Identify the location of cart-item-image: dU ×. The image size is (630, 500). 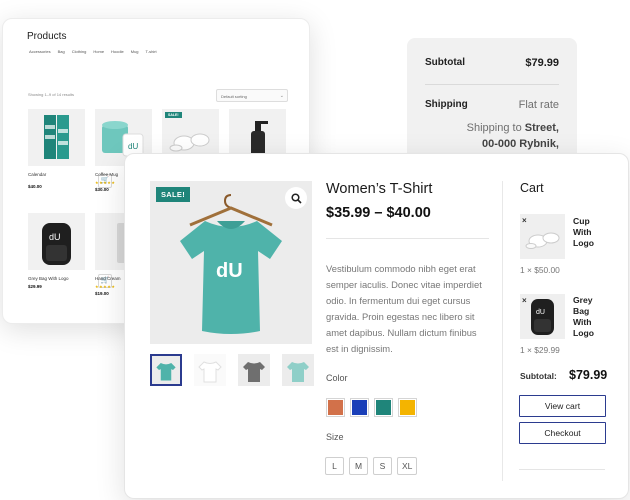
(542, 316).